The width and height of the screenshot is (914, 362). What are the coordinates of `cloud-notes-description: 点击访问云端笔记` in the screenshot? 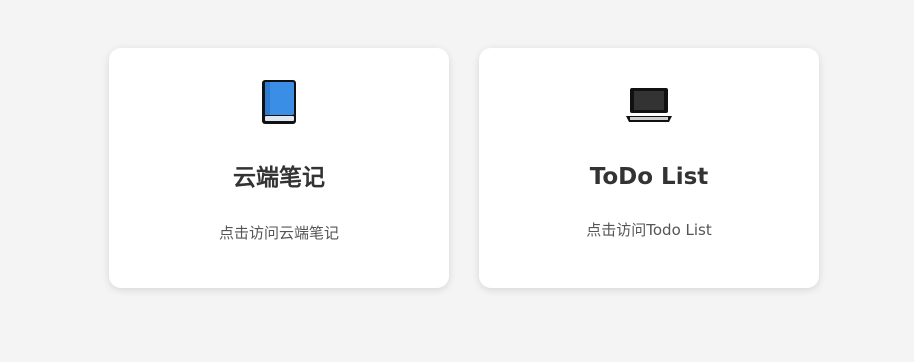 It's located at (278, 233).